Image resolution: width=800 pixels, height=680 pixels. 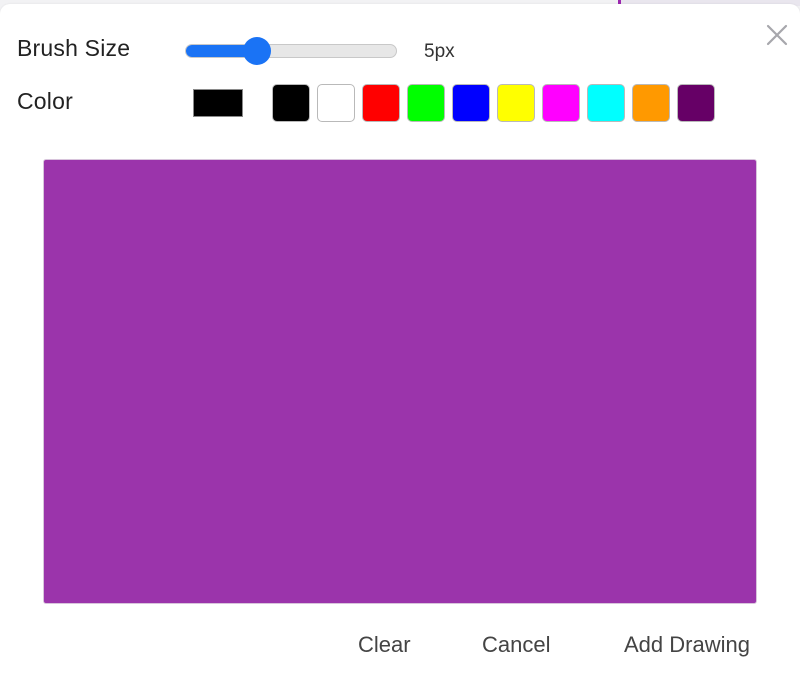 What do you see at coordinates (336, 103) in the screenshot?
I see `color-swatch-white` at bounding box center [336, 103].